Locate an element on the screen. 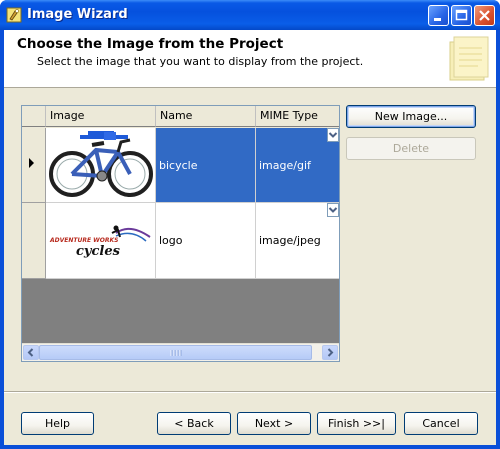 The width and height of the screenshot is (500, 449). cancel-button: Cancel is located at coordinates (441, 423).